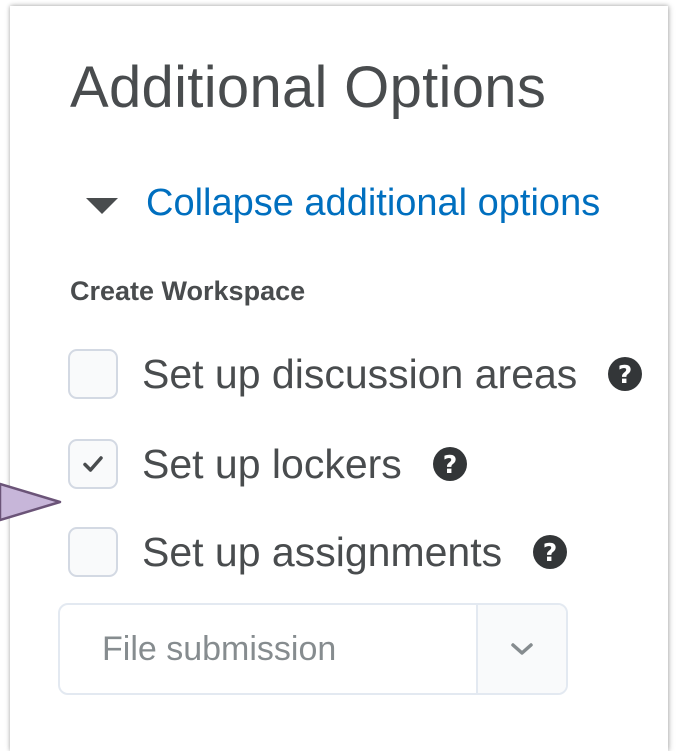 The image size is (676, 751). I want to click on page-title: Additional Options, so click(308, 87).